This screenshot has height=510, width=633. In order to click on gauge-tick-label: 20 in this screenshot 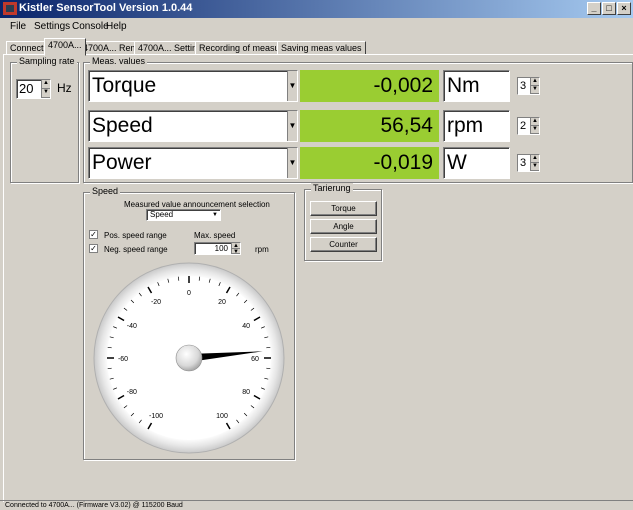, I will do `click(222, 302)`.